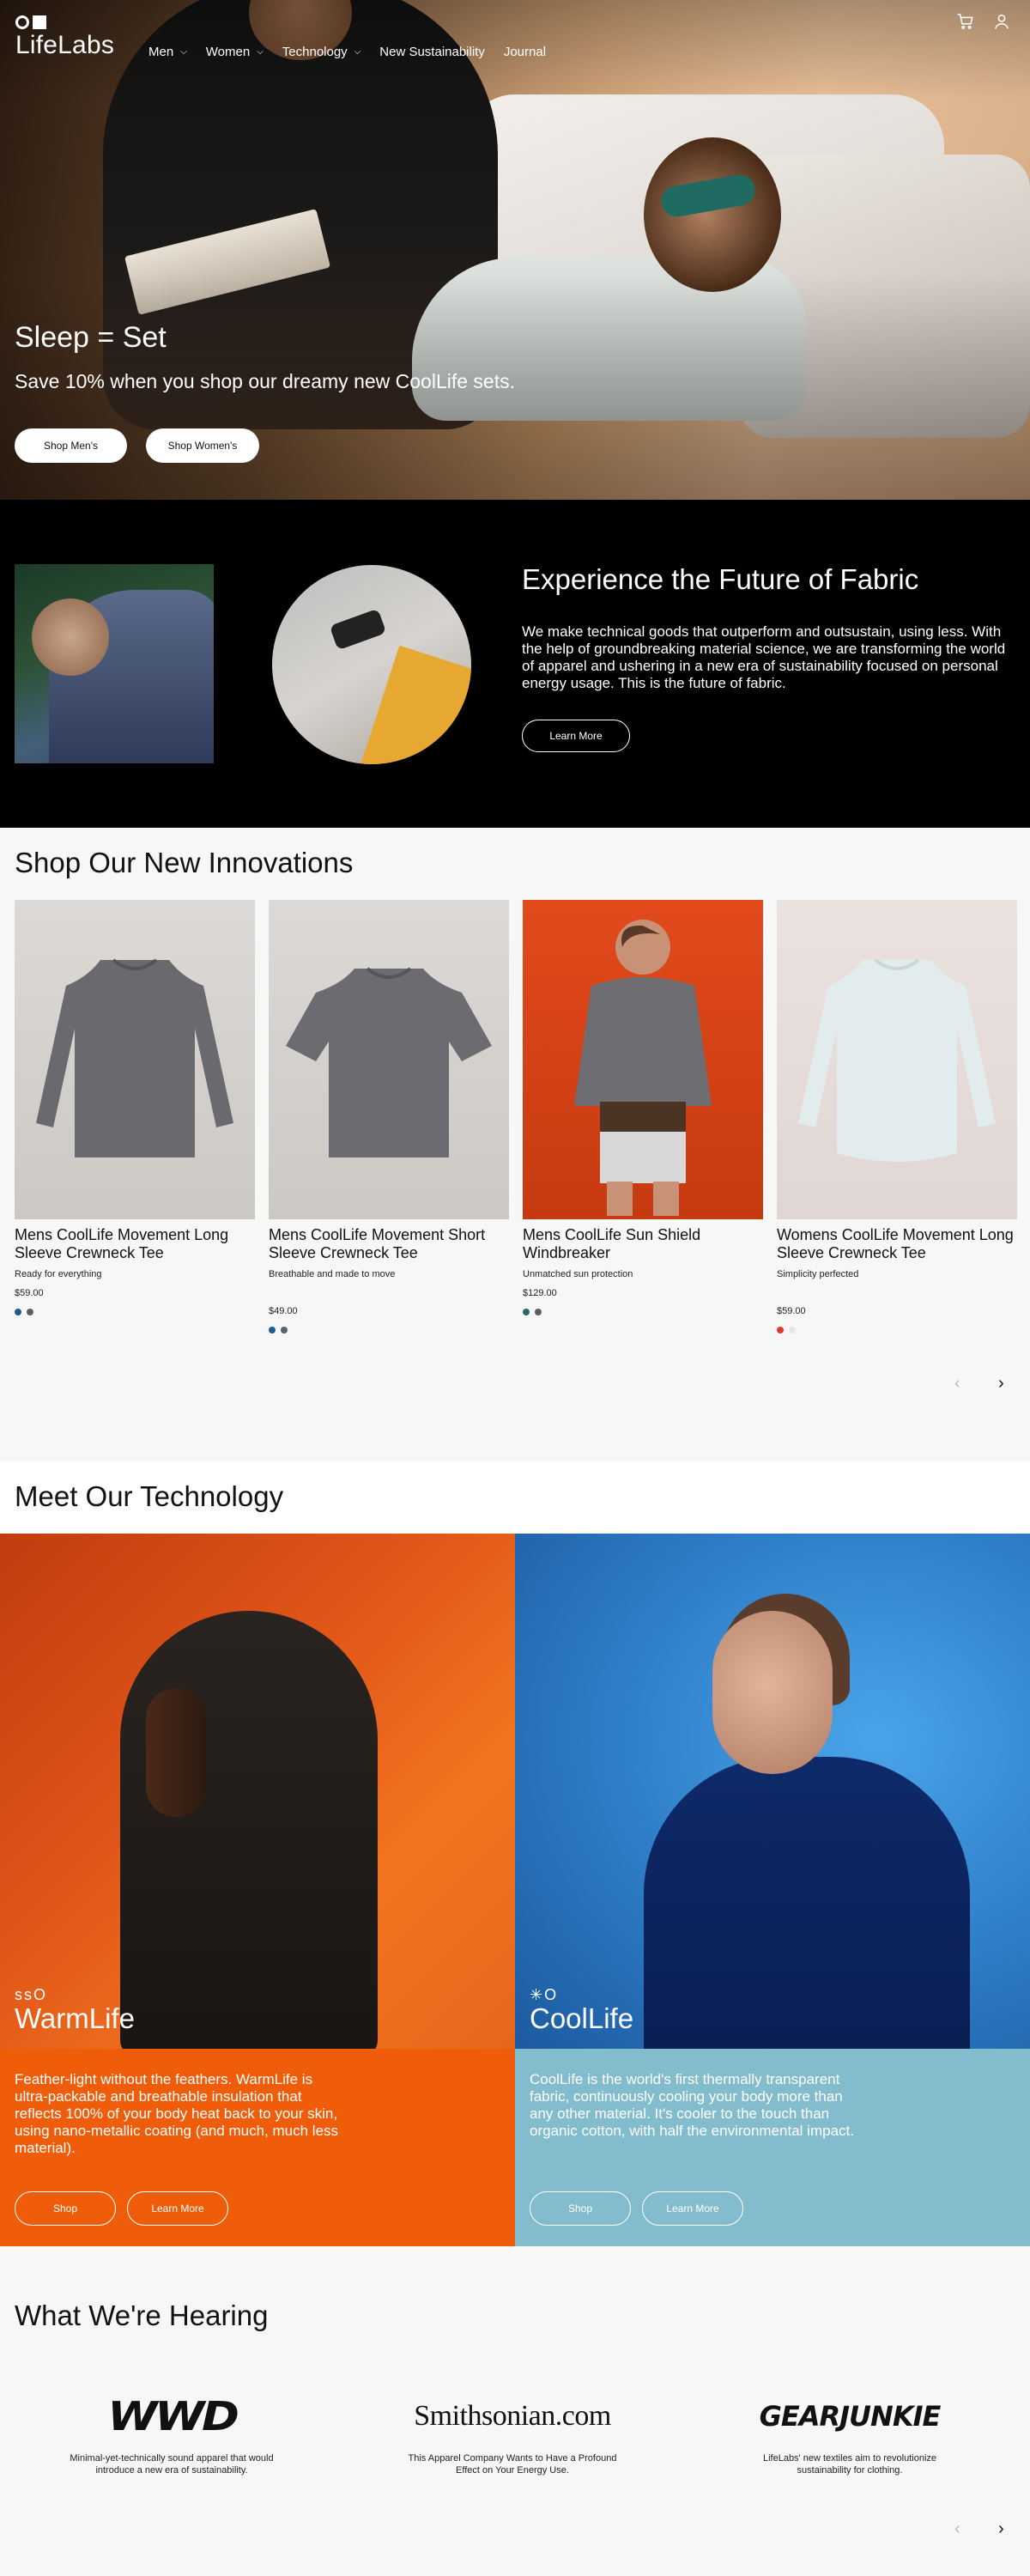 Image resolution: width=1030 pixels, height=2576 pixels. What do you see at coordinates (177, 2208) in the screenshot?
I see `warmlife-learn-more-button: Learn More` at bounding box center [177, 2208].